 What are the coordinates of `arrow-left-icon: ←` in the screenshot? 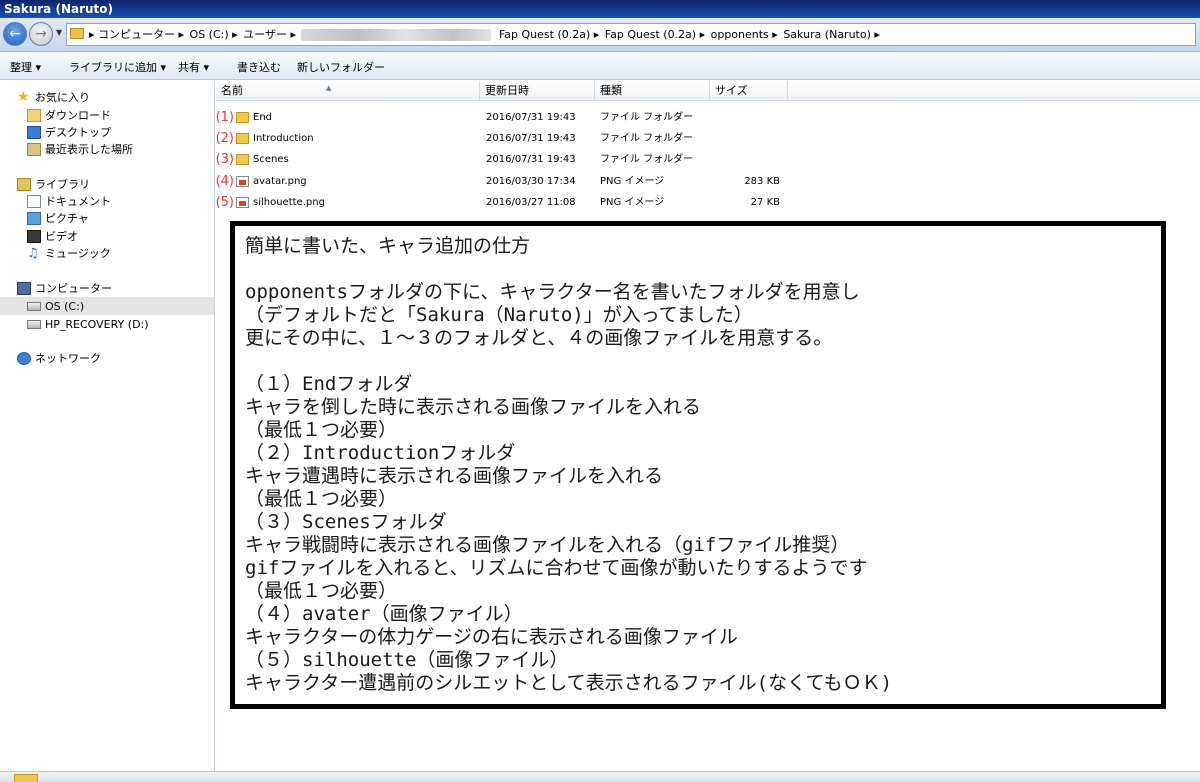 It's located at (15, 34).